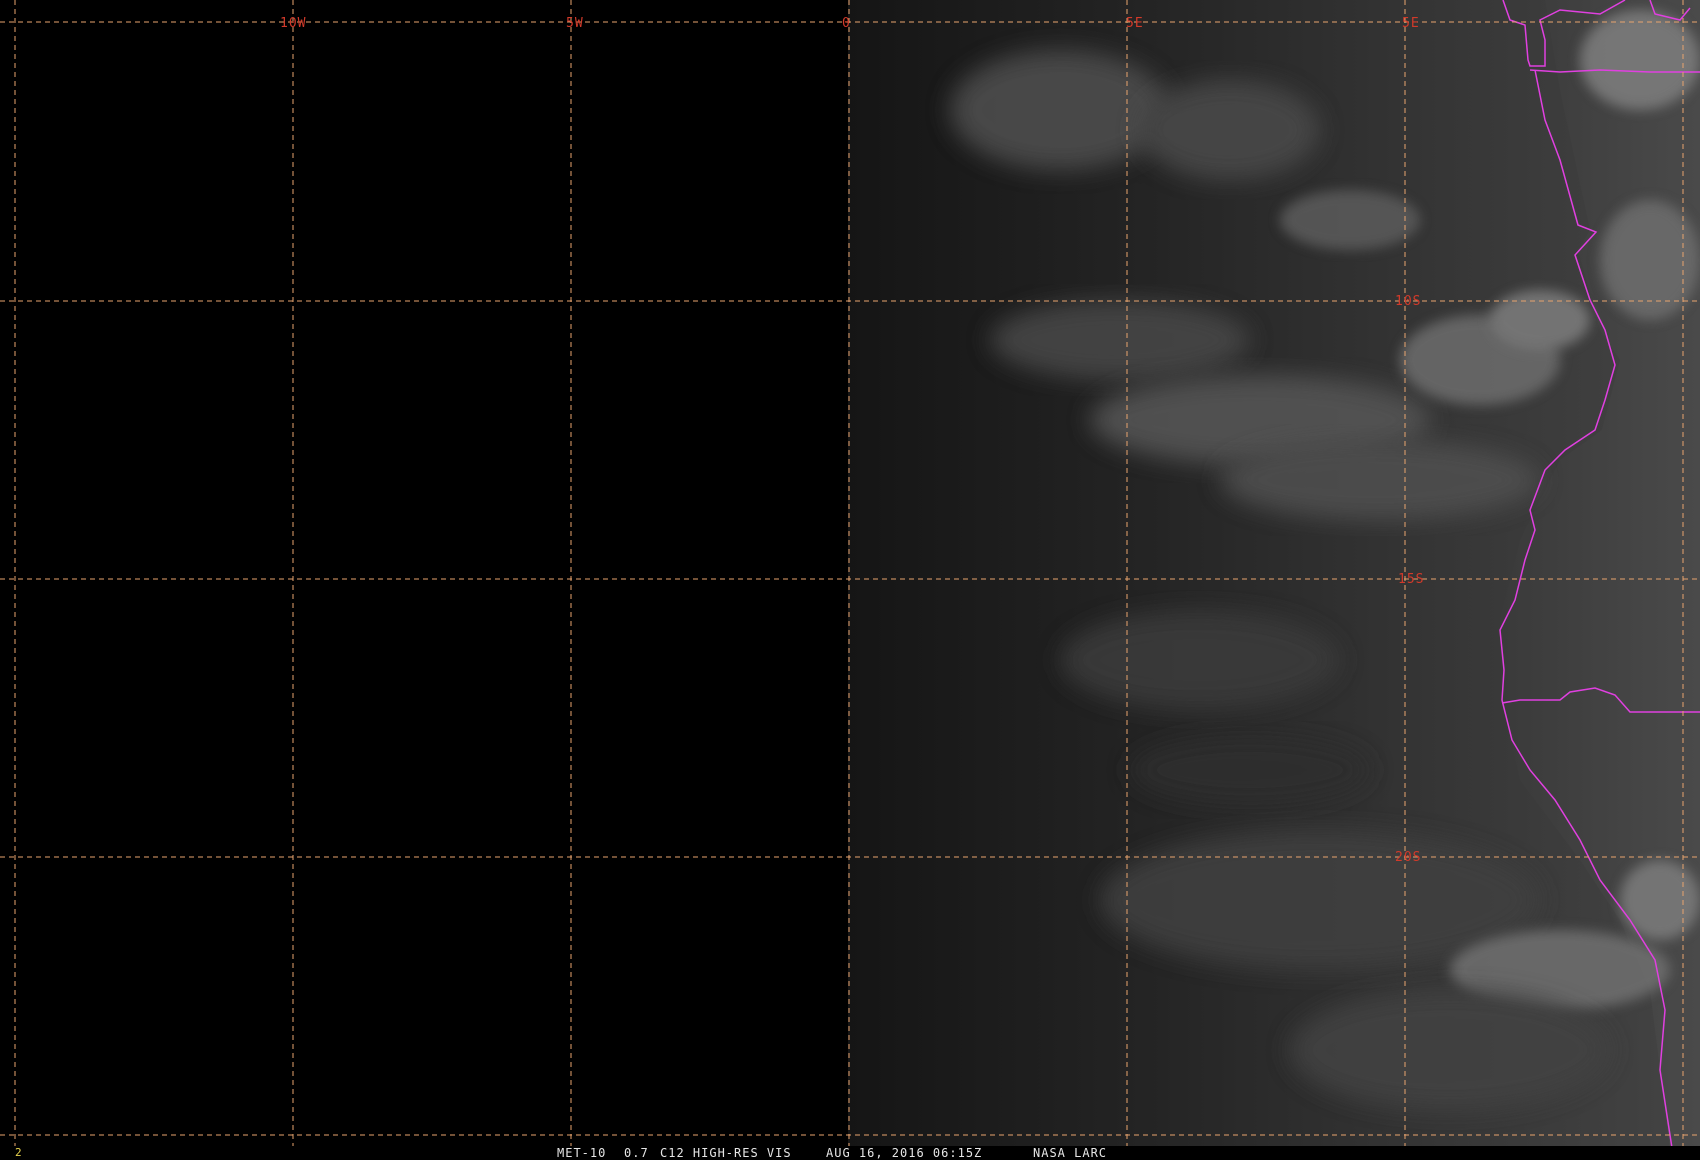 The height and width of the screenshot is (1160, 1700). Describe the element at coordinates (1408, 301) in the screenshot. I see `lat-label-10s: 10S` at that location.